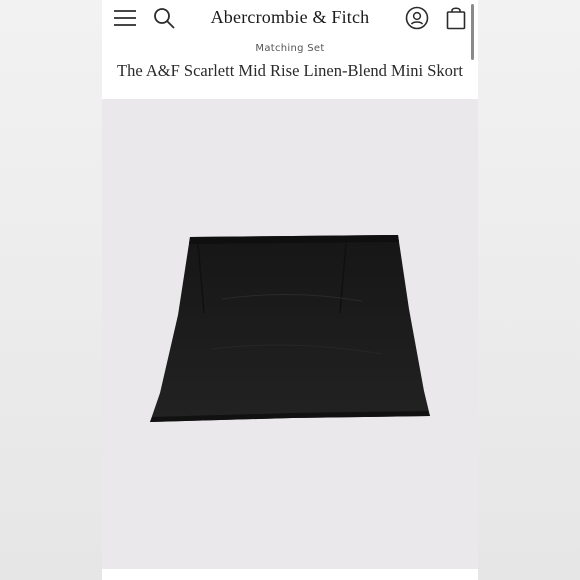  I want to click on account-icon, so click(417, 18).